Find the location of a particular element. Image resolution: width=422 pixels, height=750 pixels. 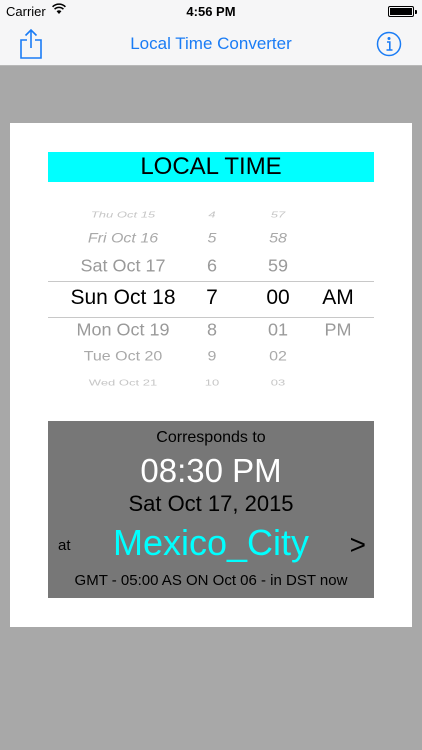

picker-hour-cell: 8 is located at coordinates (211, 330).